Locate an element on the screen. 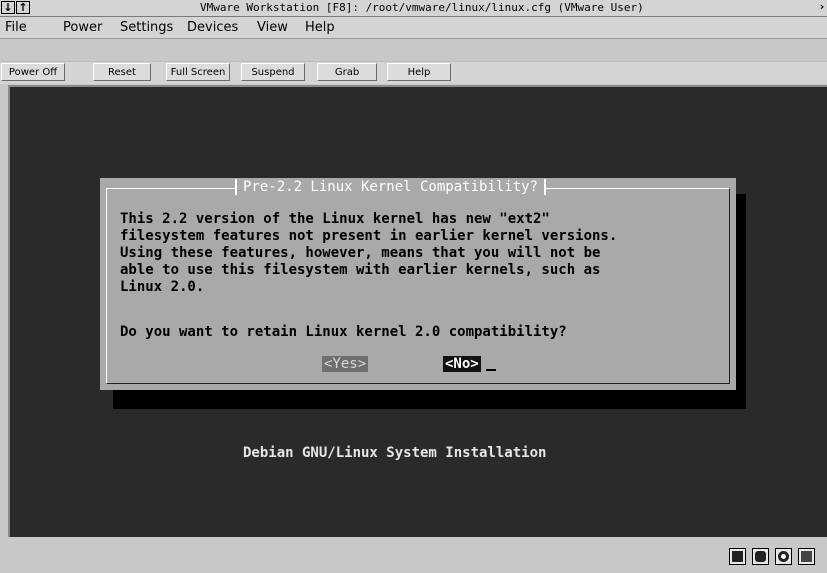 Image resolution: width=827 pixels, height=573 pixels. grab-button: Grab is located at coordinates (347, 72).